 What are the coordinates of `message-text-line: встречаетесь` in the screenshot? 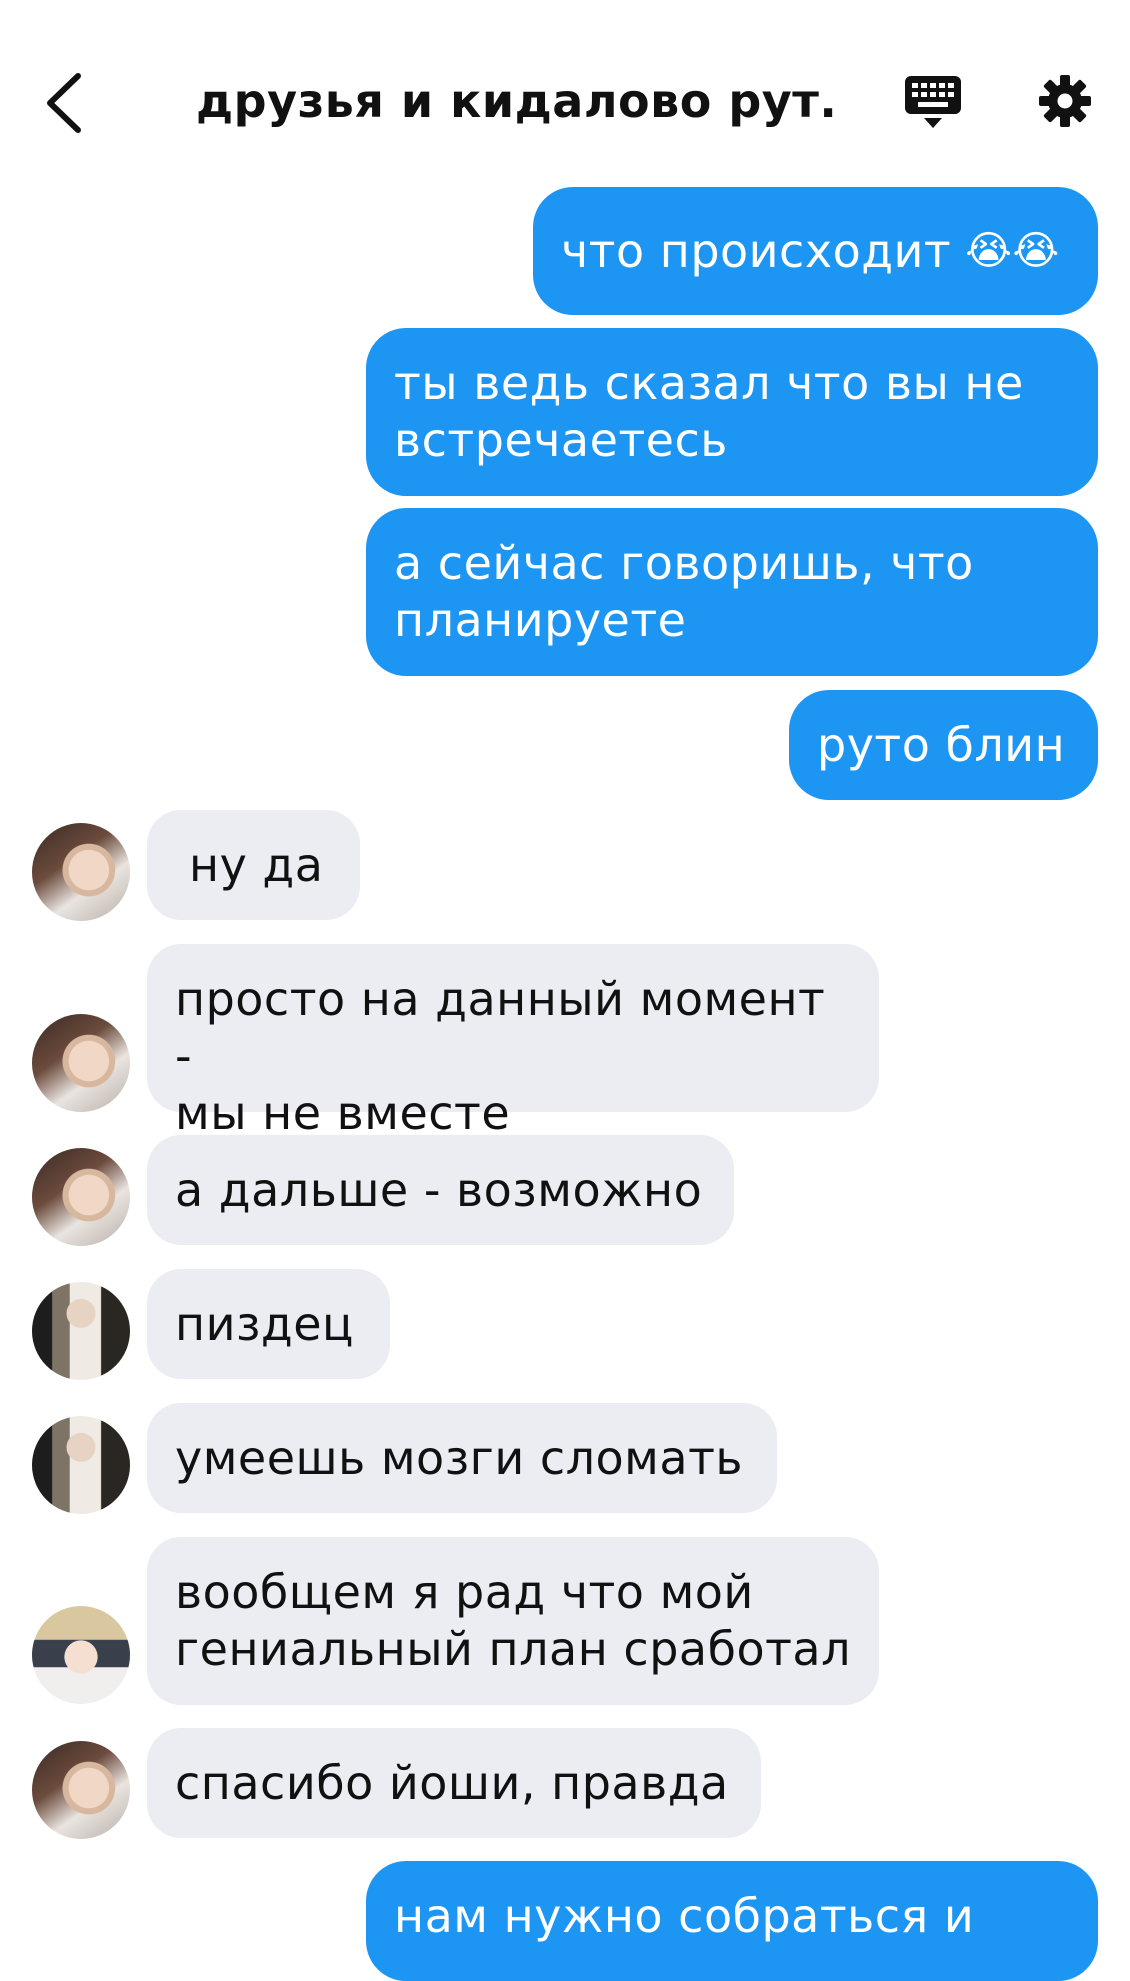 It's located at (561, 440).